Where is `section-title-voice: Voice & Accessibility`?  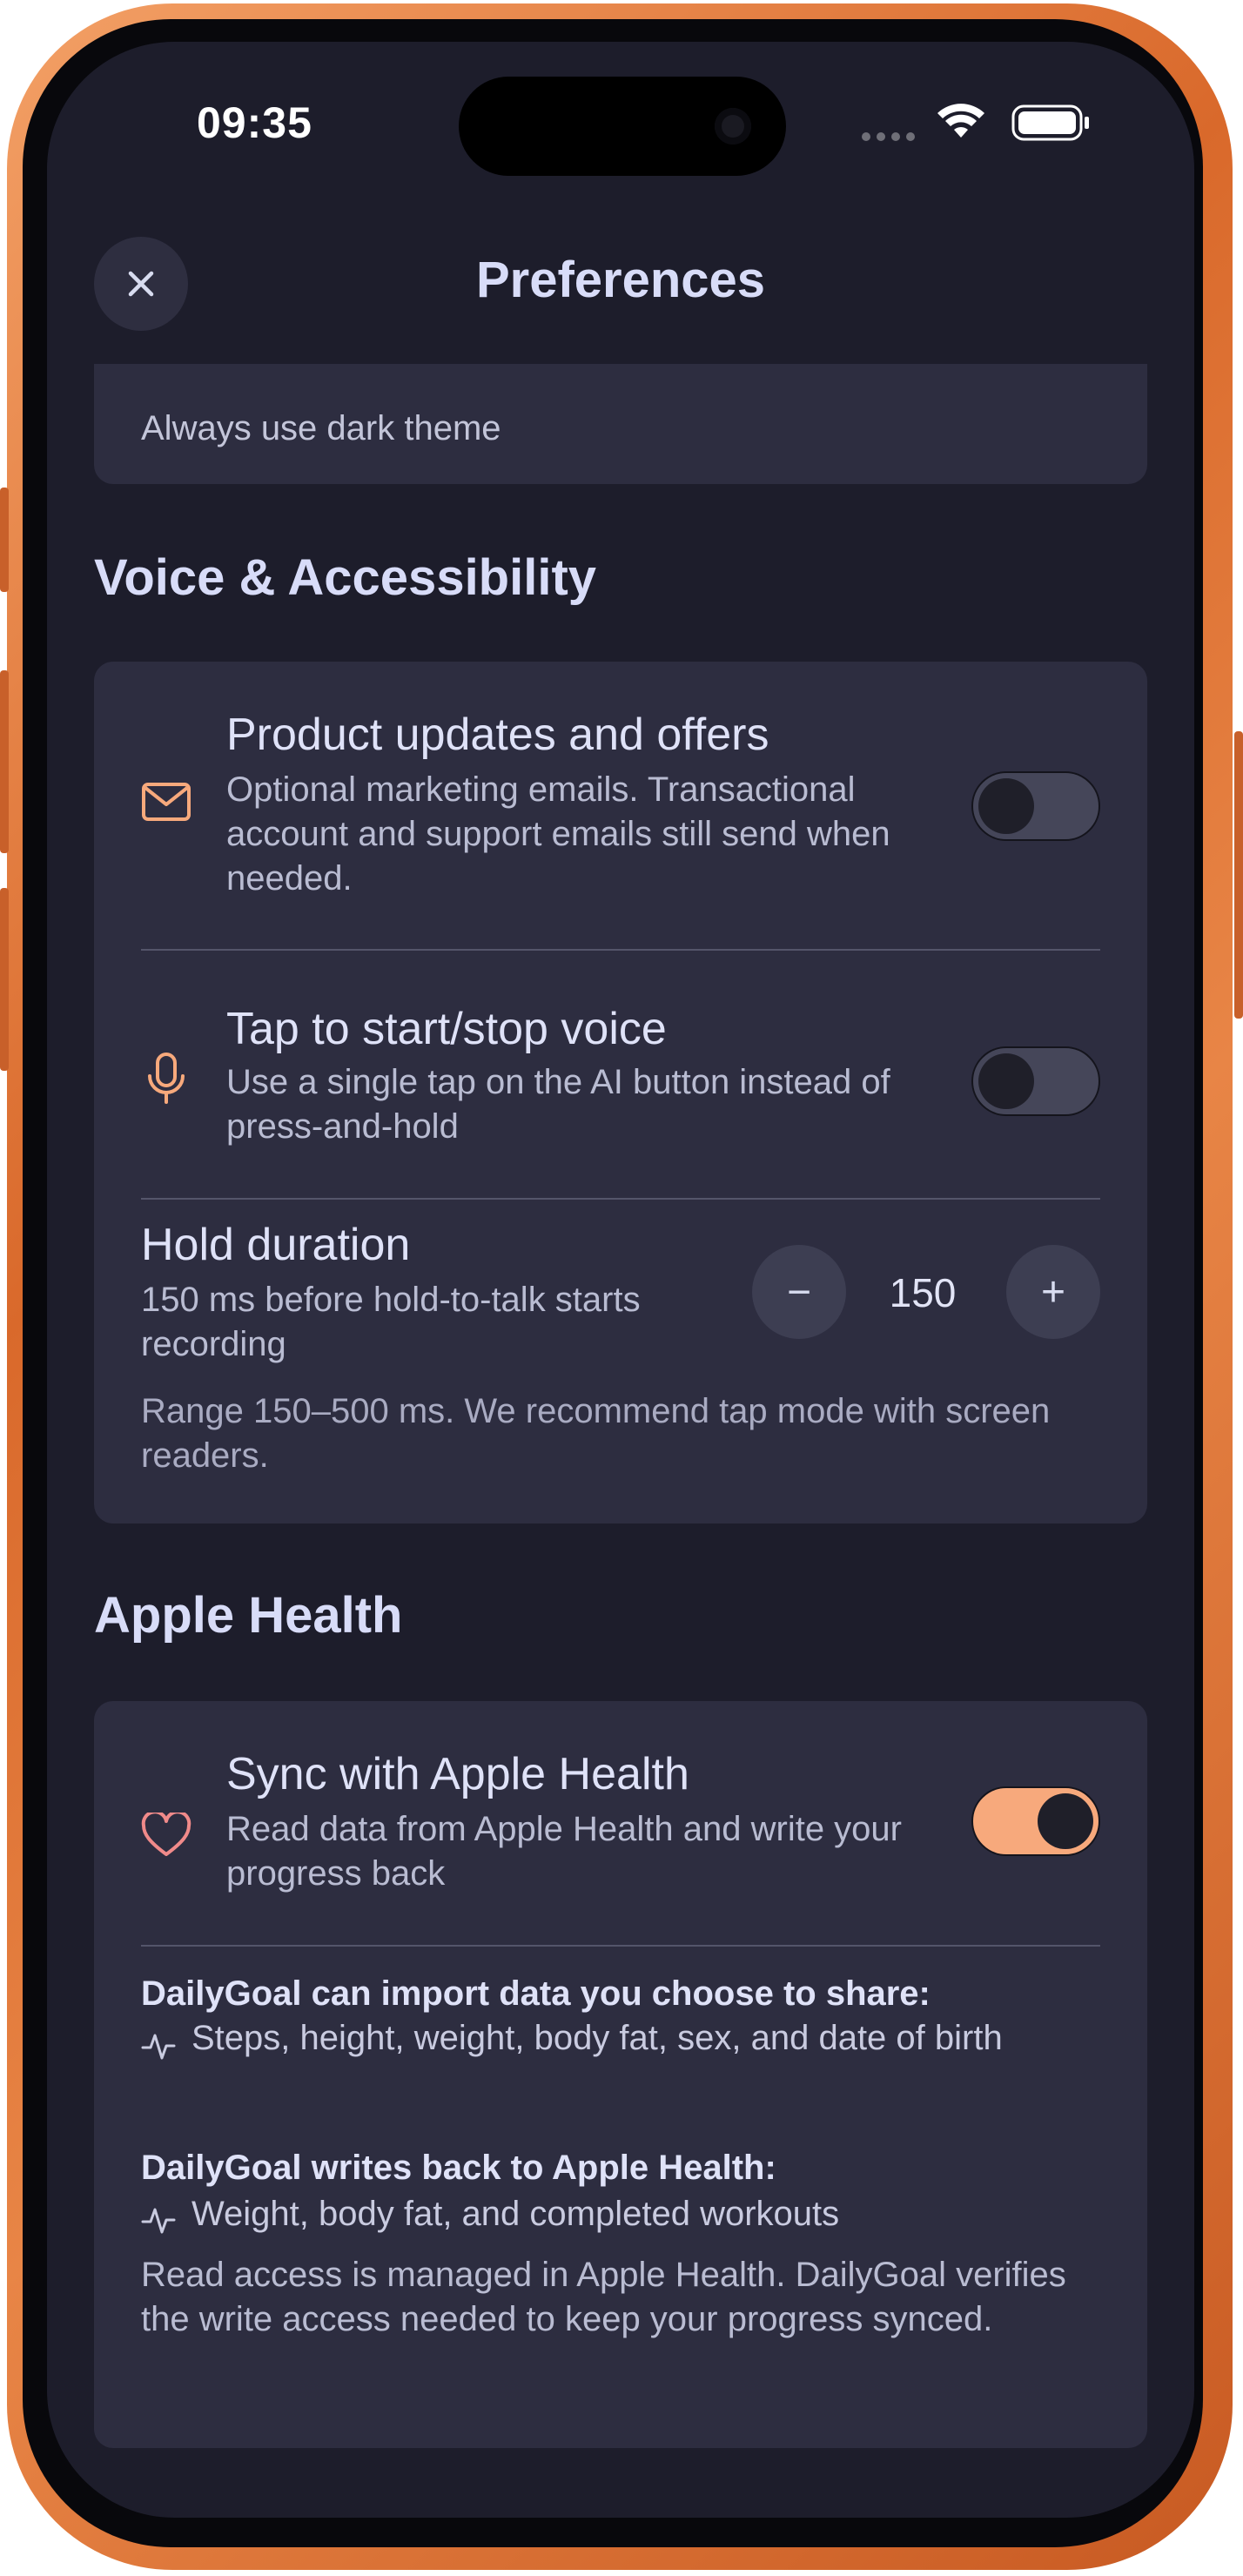
section-title-voice: Voice & Accessibility is located at coordinates (345, 577).